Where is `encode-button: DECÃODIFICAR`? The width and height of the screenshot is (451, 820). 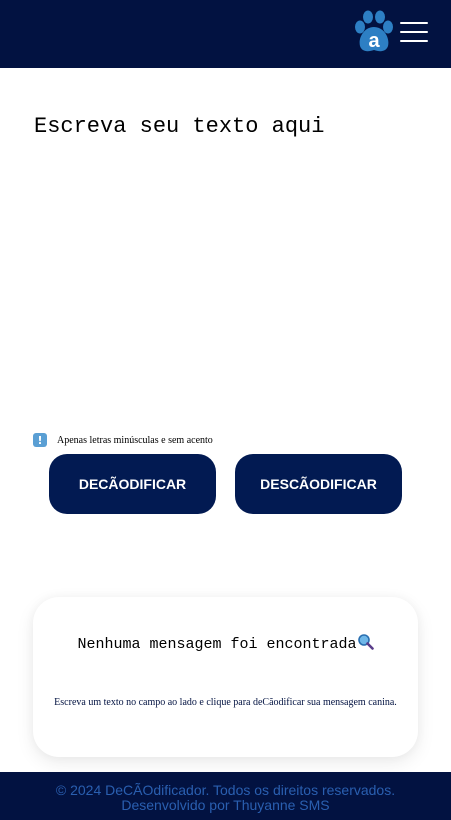
encode-button: DECÃODIFICAR is located at coordinates (132, 484).